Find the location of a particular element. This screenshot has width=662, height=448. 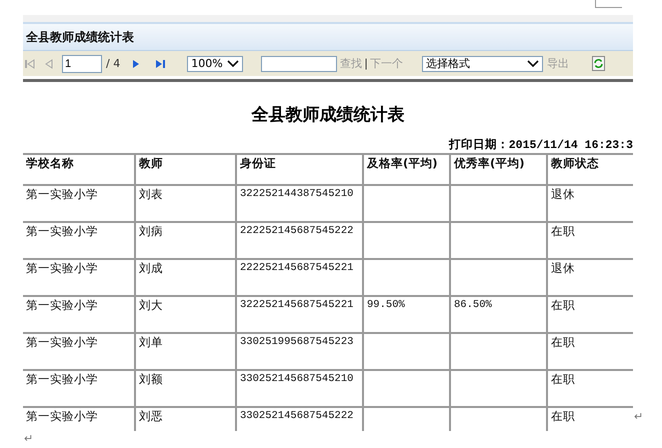

report-title: 全县教师成绩统计表 is located at coordinates (328, 115).